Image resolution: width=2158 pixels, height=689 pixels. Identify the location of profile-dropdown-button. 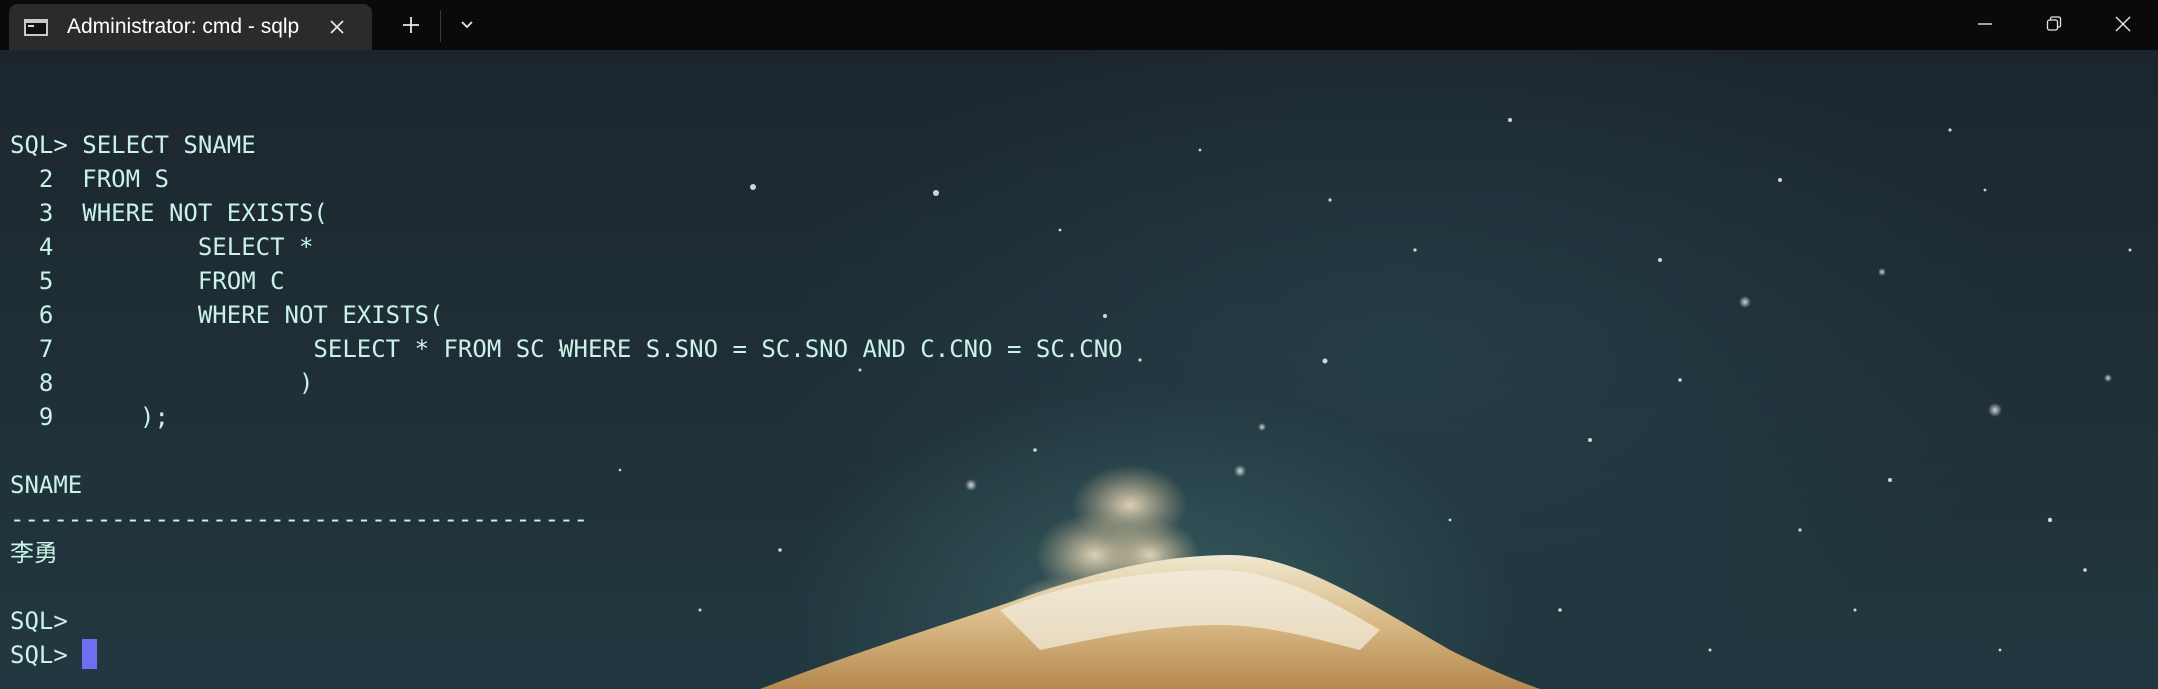
(467, 25).